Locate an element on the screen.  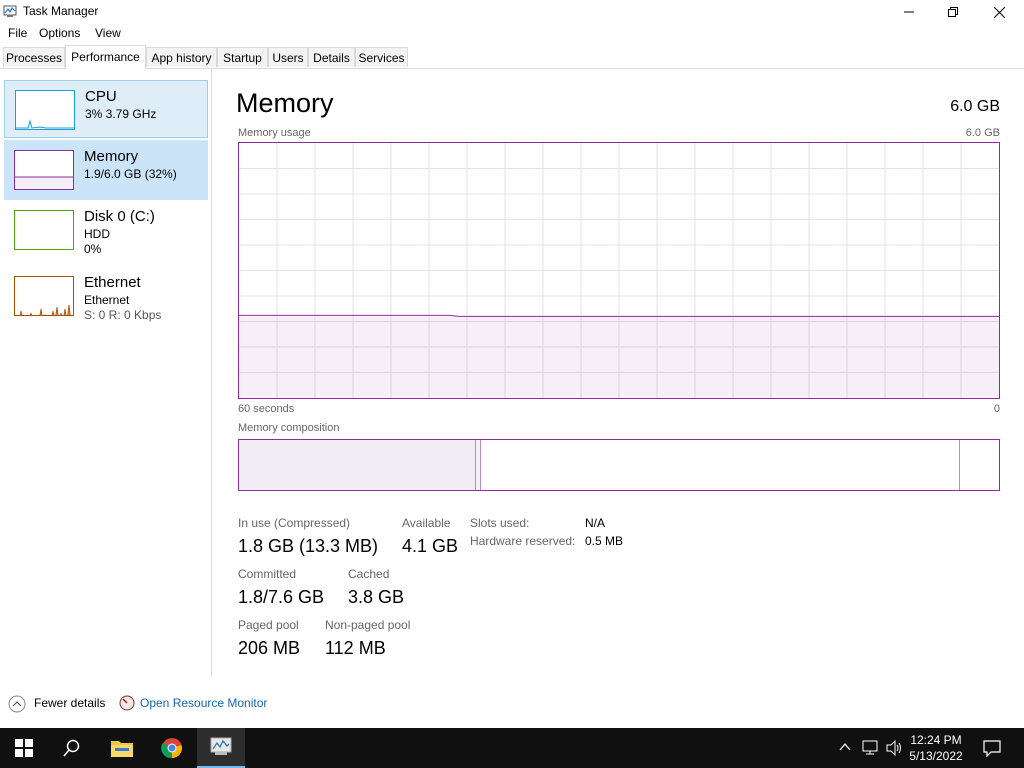
sidebar-cpu-name: CPU is located at coordinates (101, 96).